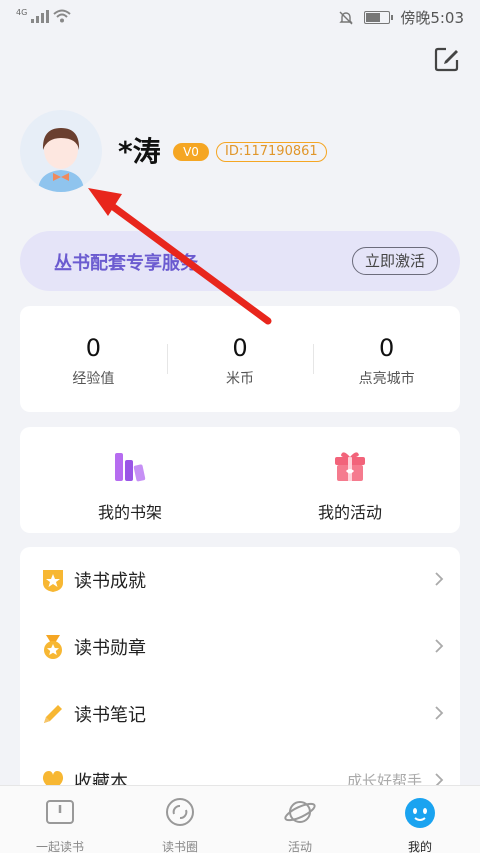  I want to click on tab-label: 活动, so click(299, 846).